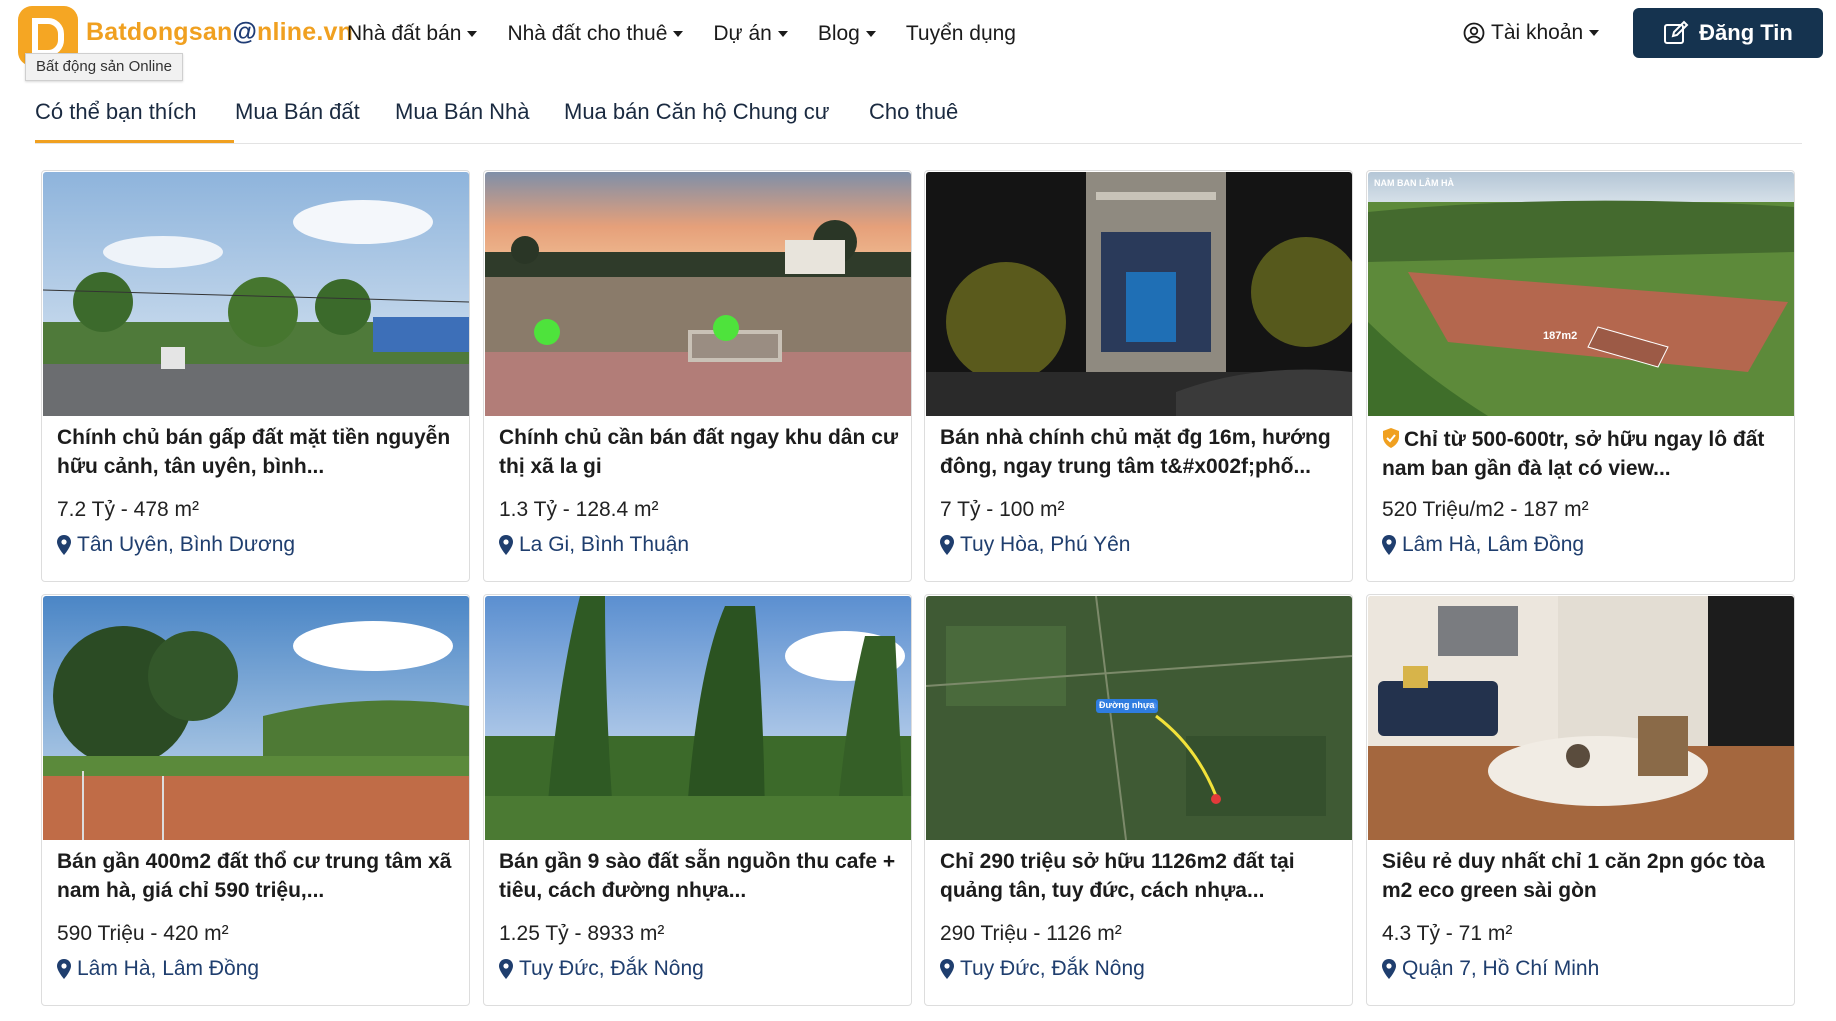 The image size is (1836, 1021). I want to click on account-label: Tài khoản, so click(1537, 32).